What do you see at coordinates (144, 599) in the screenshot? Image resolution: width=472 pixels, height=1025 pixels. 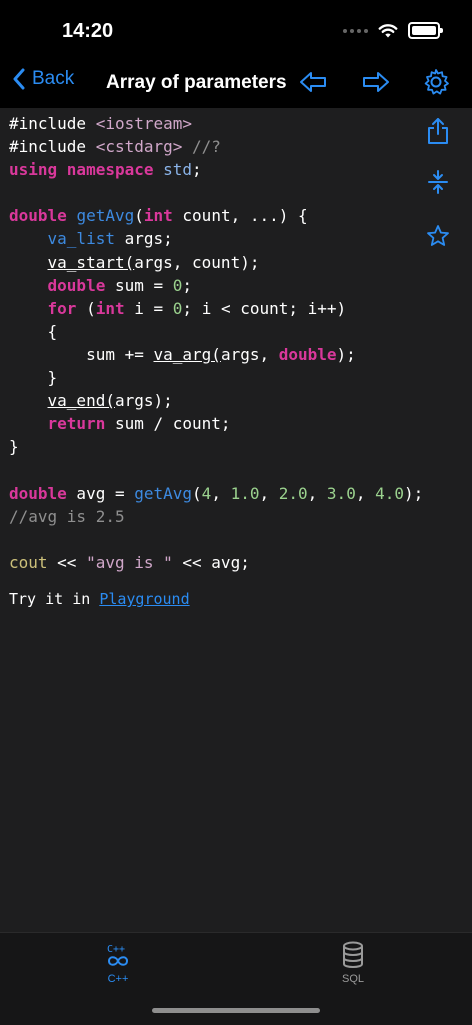 I see `playground-link: Playground` at bounding box center [144, 599].